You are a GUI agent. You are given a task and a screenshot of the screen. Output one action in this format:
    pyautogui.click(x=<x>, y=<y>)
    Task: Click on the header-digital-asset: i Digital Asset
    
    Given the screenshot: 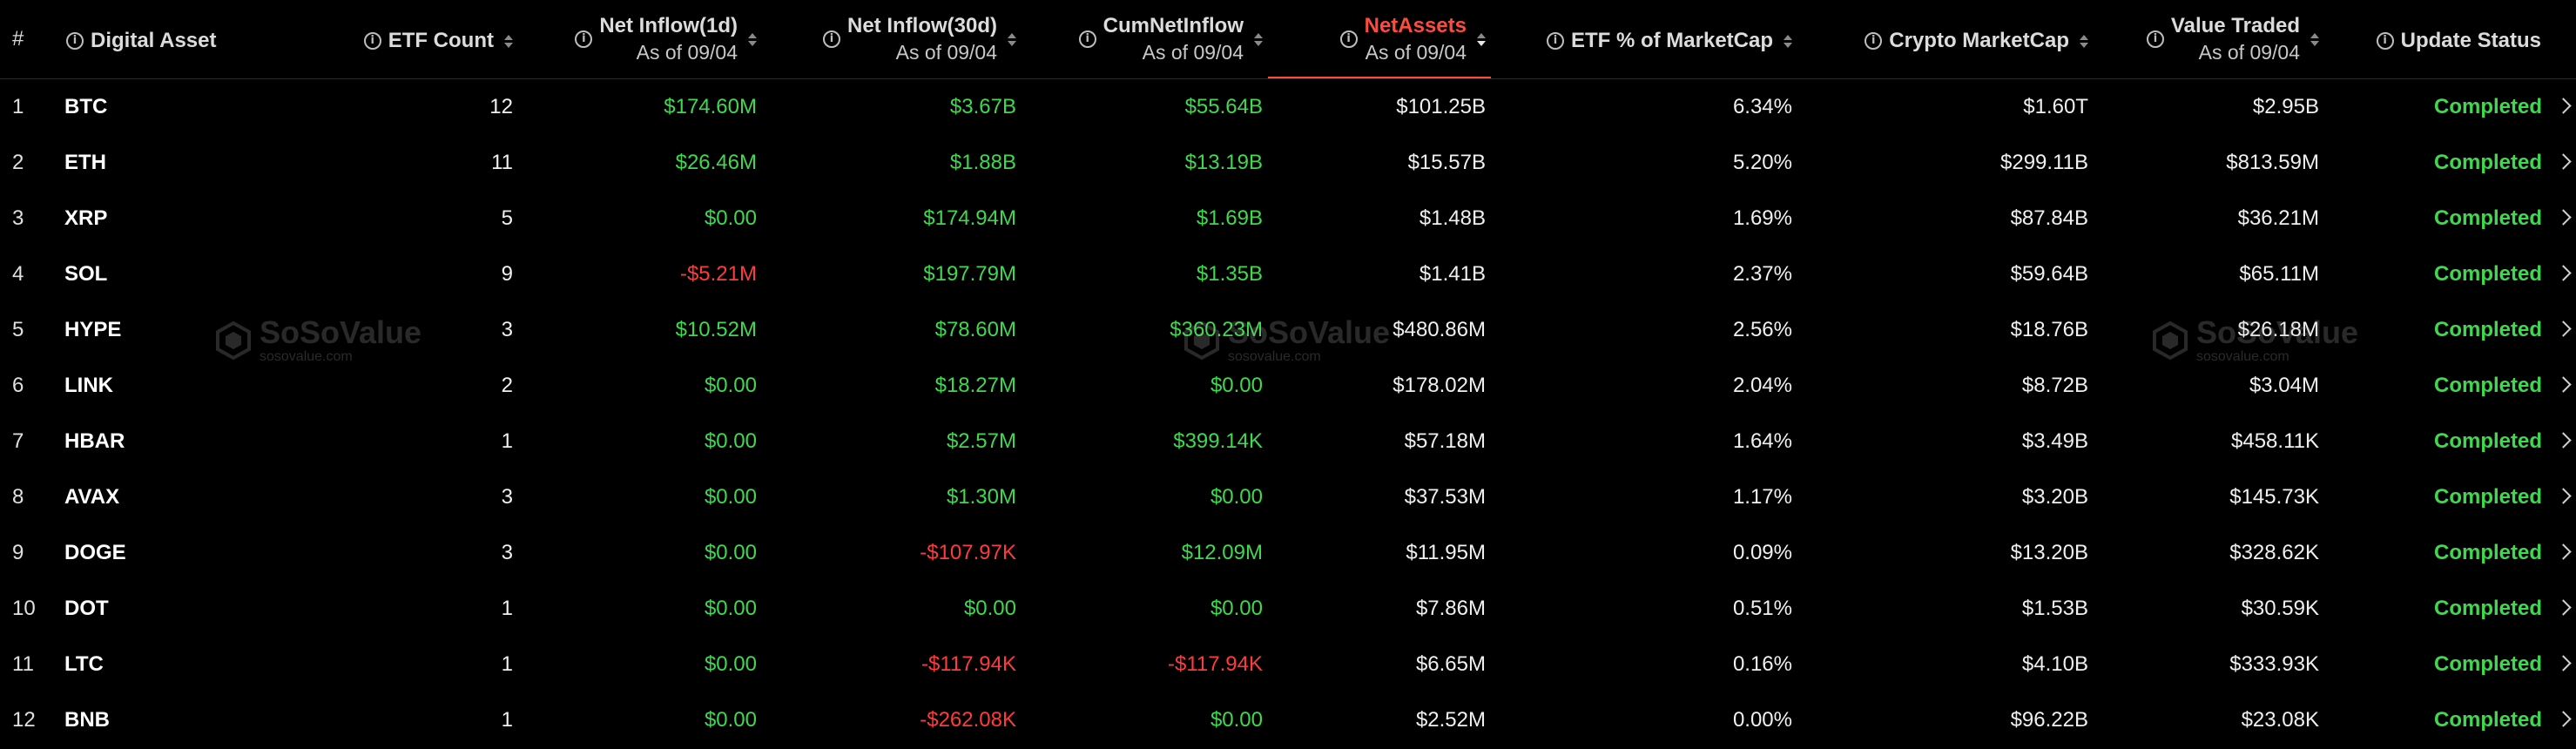 What is the action you would take?
    pyautogui.click(x=170, y=39)
    